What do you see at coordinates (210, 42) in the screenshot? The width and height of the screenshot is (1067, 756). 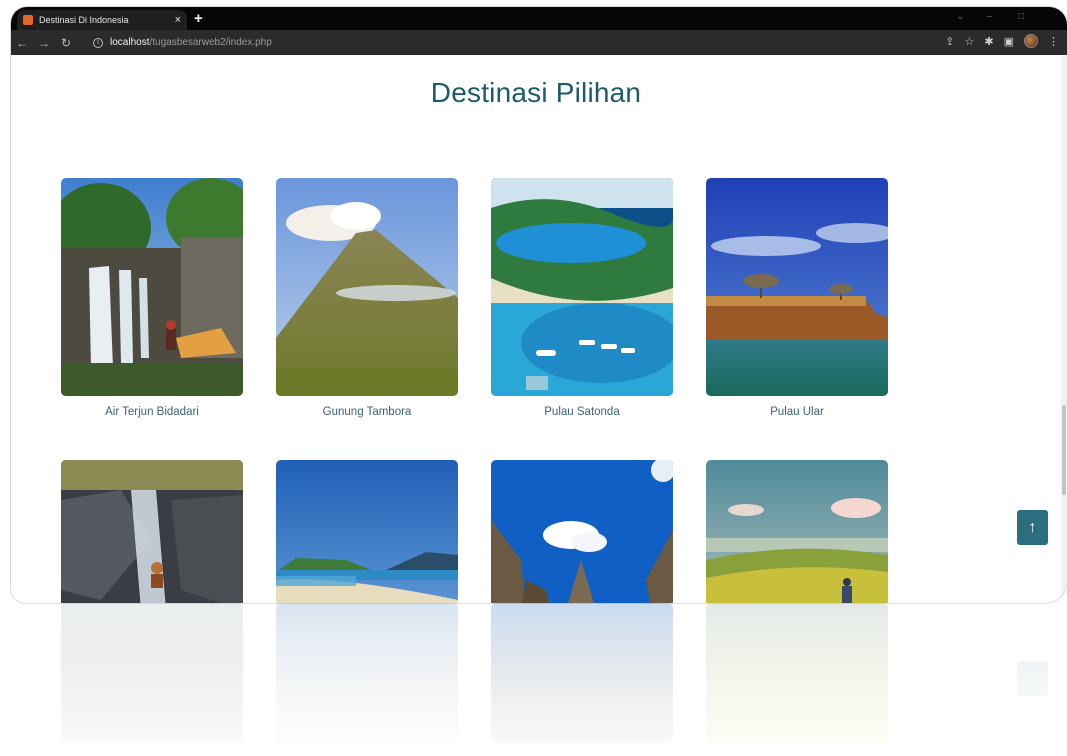 I see `url-path: /tugasbesarweb2/index.php` at bounding box center [210, 42].